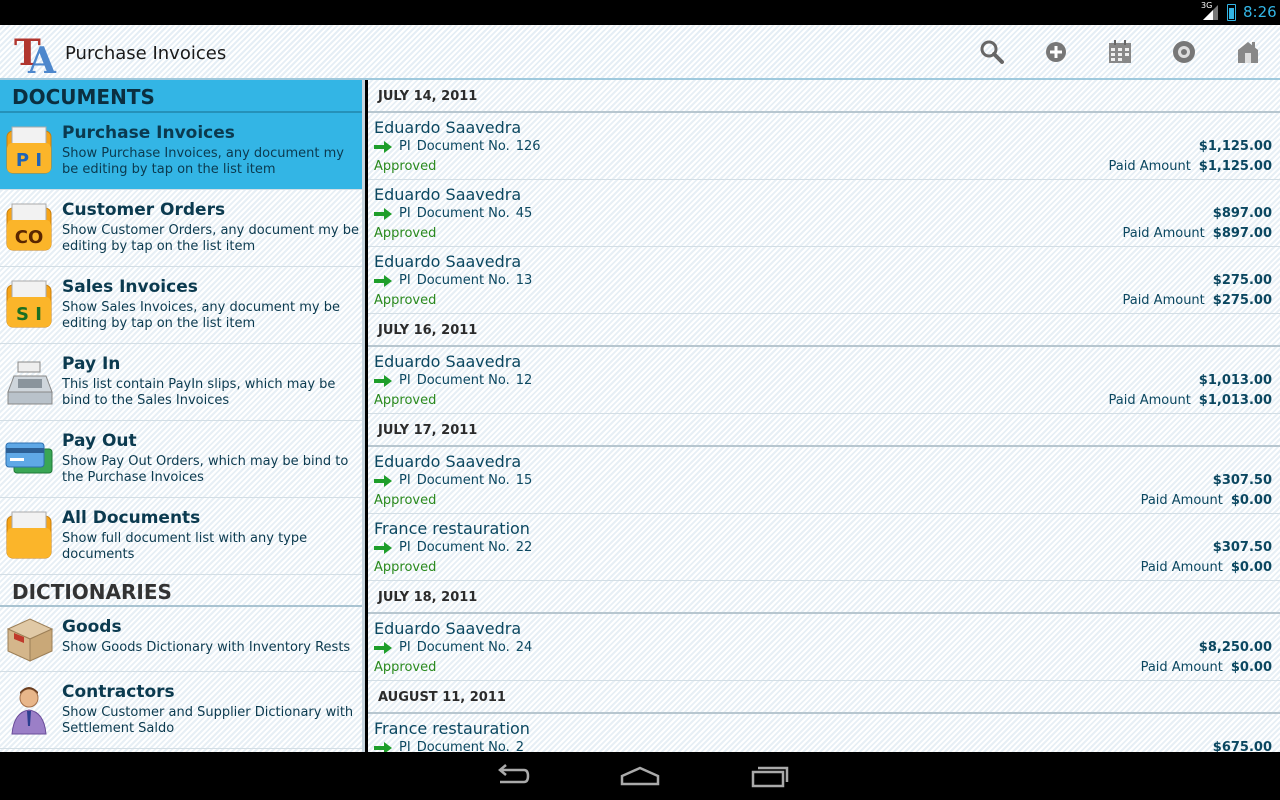 The height and width of the screenshot is (800, 1280). What do you see at coordinates (29, 458) in the screenshot?
I see `credit-card-icon` at bounding box center [29, 458].